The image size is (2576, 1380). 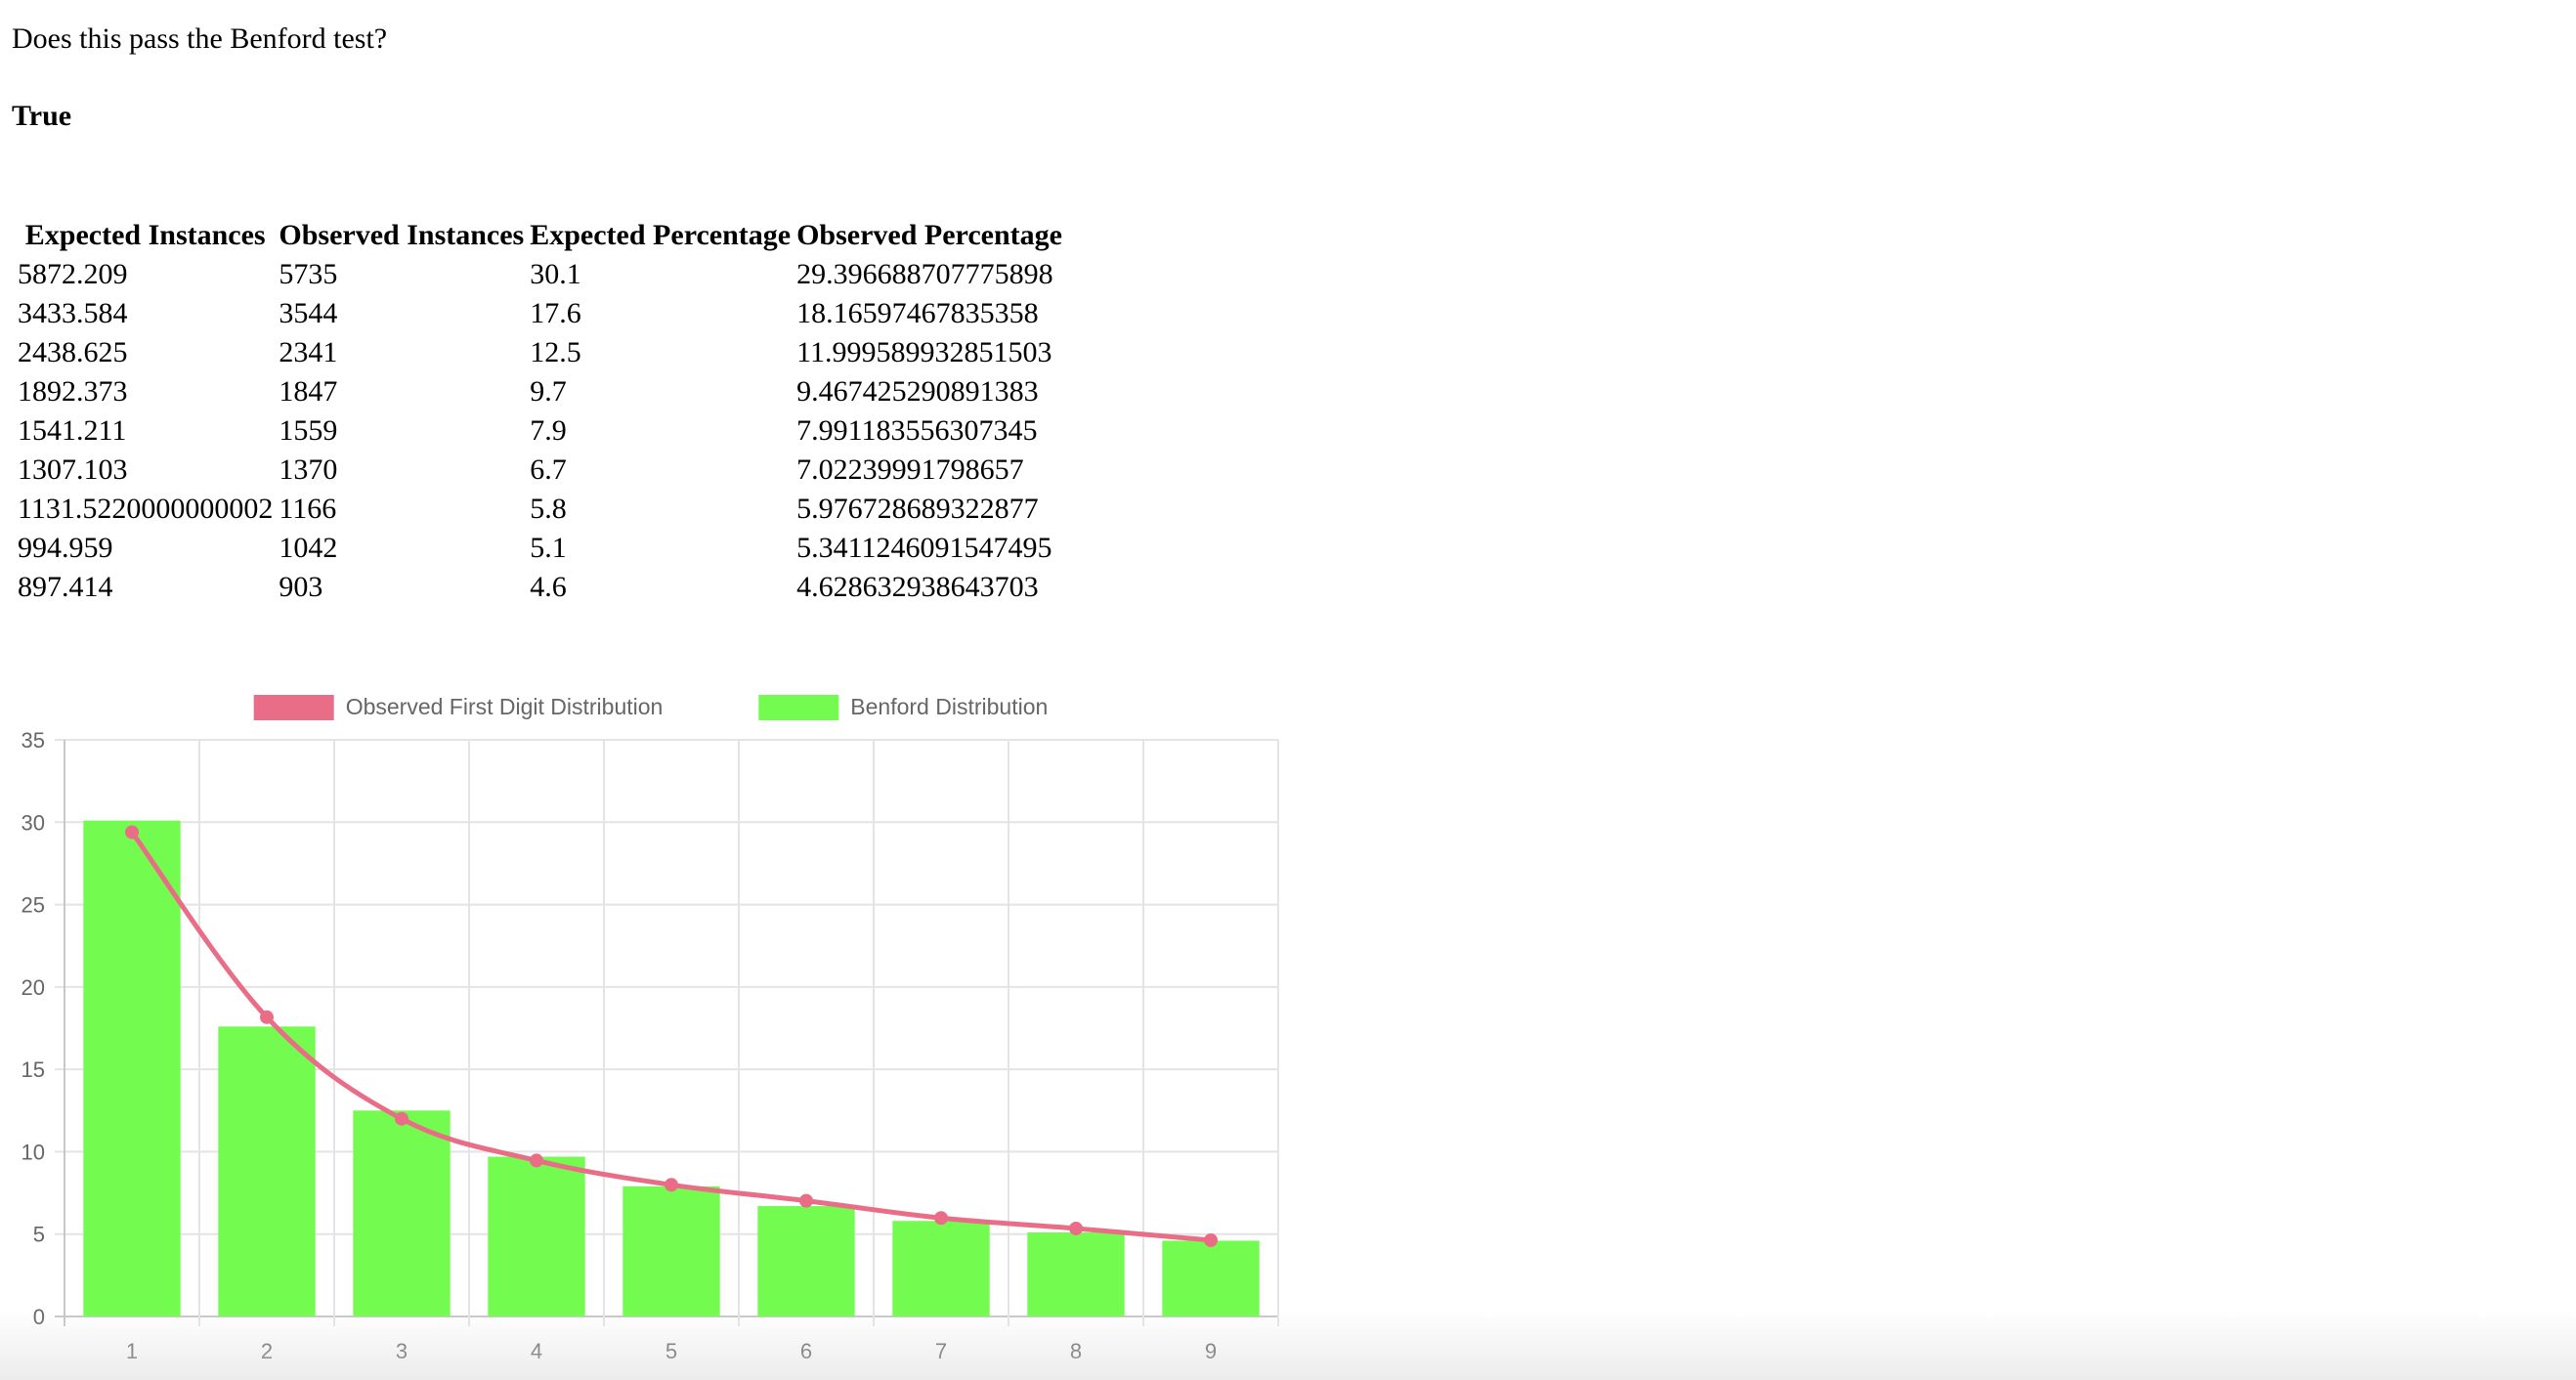 What do you see at coordinates (402, 235) in the screenshot?
I see `header-observed-instances: Observed Instances` at bounding box center [402, 235].